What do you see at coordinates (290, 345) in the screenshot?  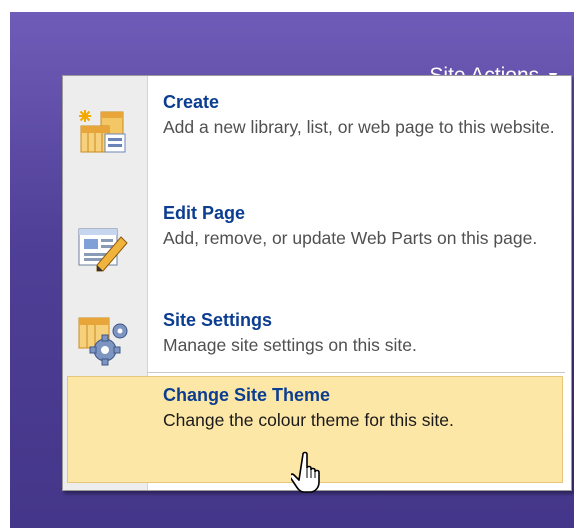 I see `menu-item-description: Manage site settings on this site.` at bounding box center [290, 345].